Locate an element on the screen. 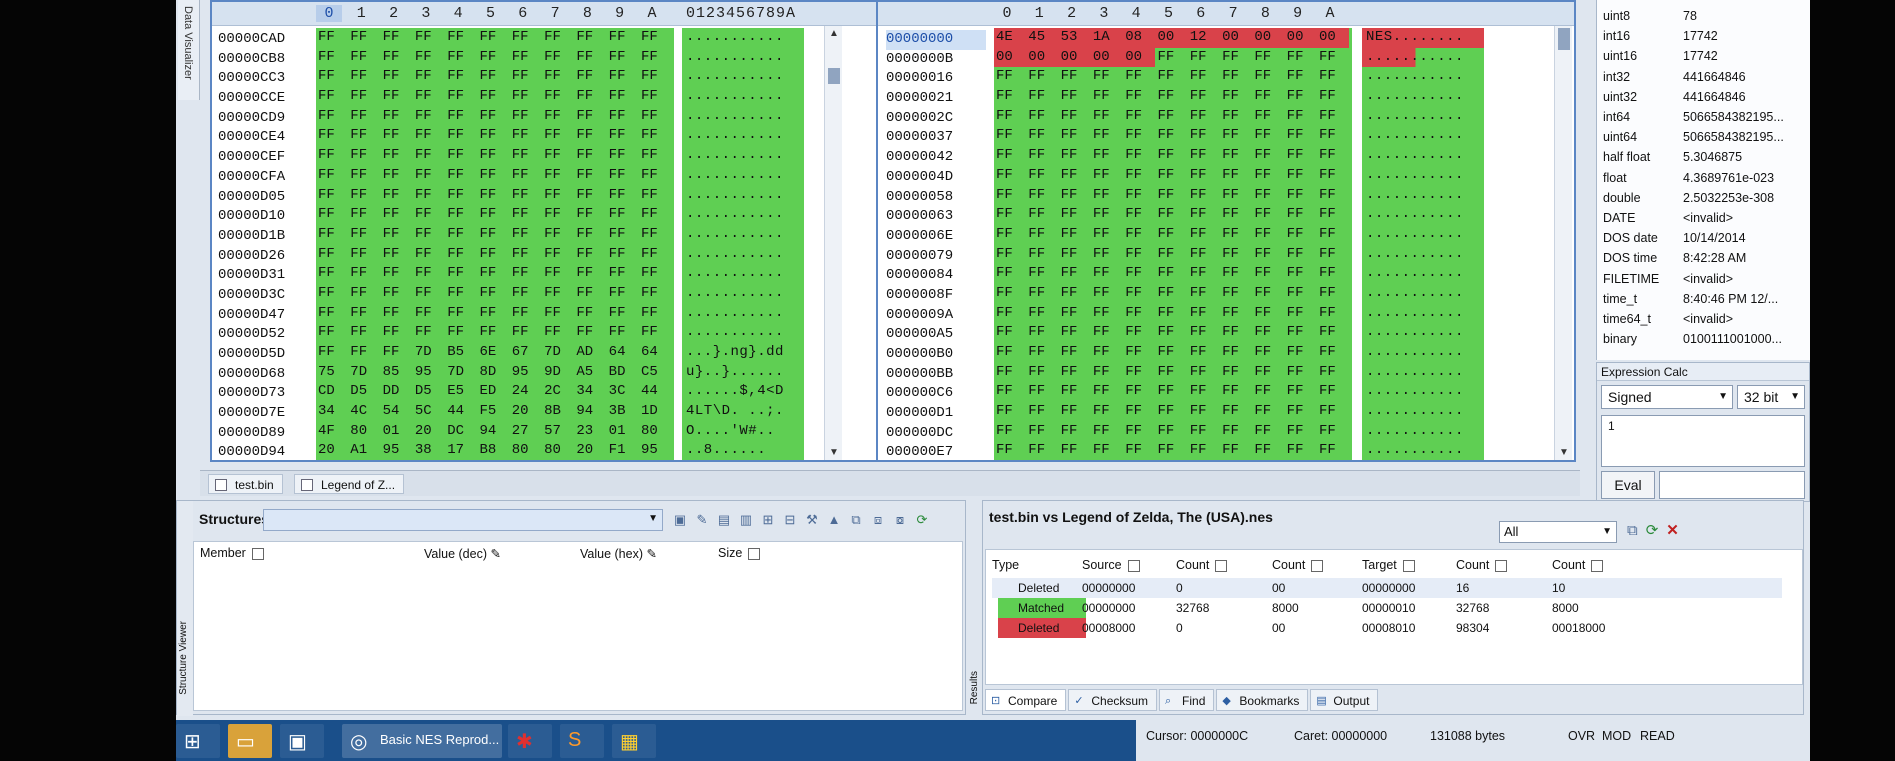 Image resolution: width=1895 pixels, height=761 pixels. refresh-icon: ⟳ is located at coordinates (1652, 530).